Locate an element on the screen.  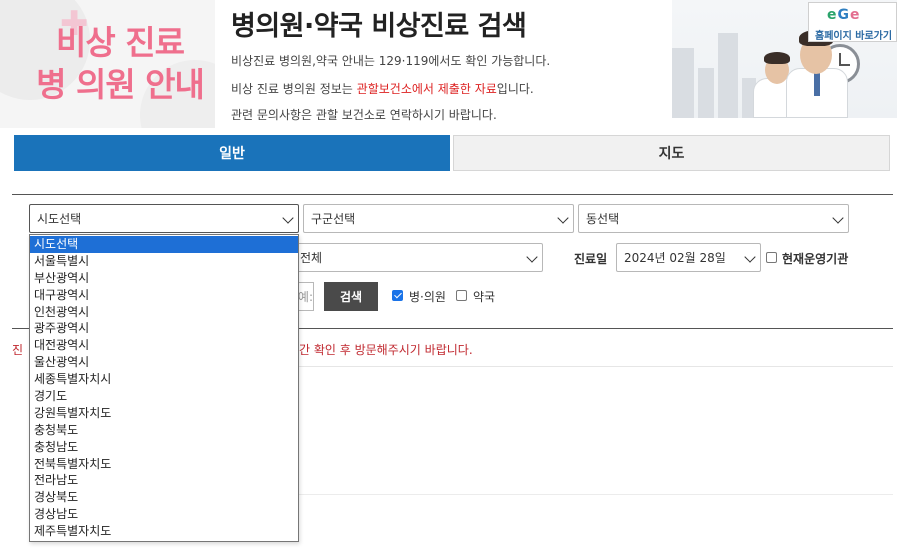
banner-heading: 비상 진료 병 의원 안내 is located at coordinates (120, 63).